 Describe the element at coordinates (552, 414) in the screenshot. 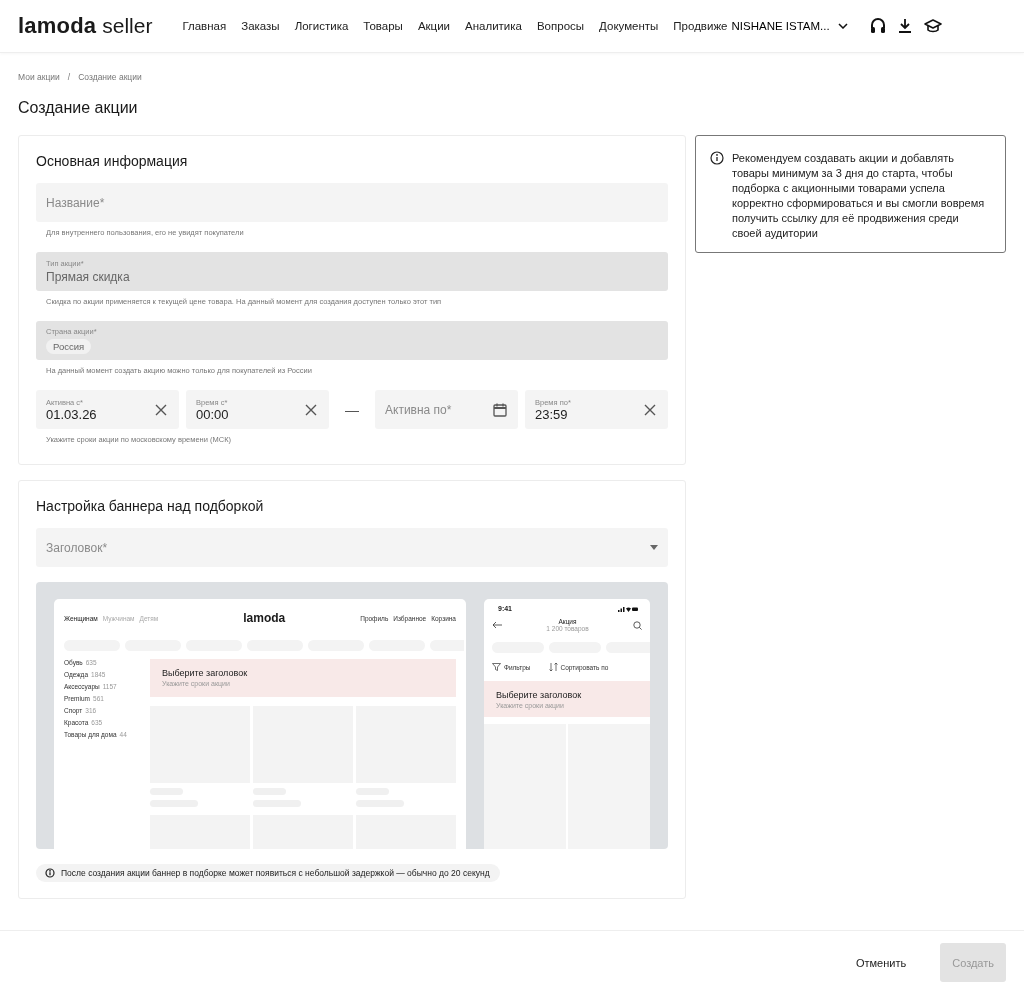

I see `field-value: 23:59` at that location.